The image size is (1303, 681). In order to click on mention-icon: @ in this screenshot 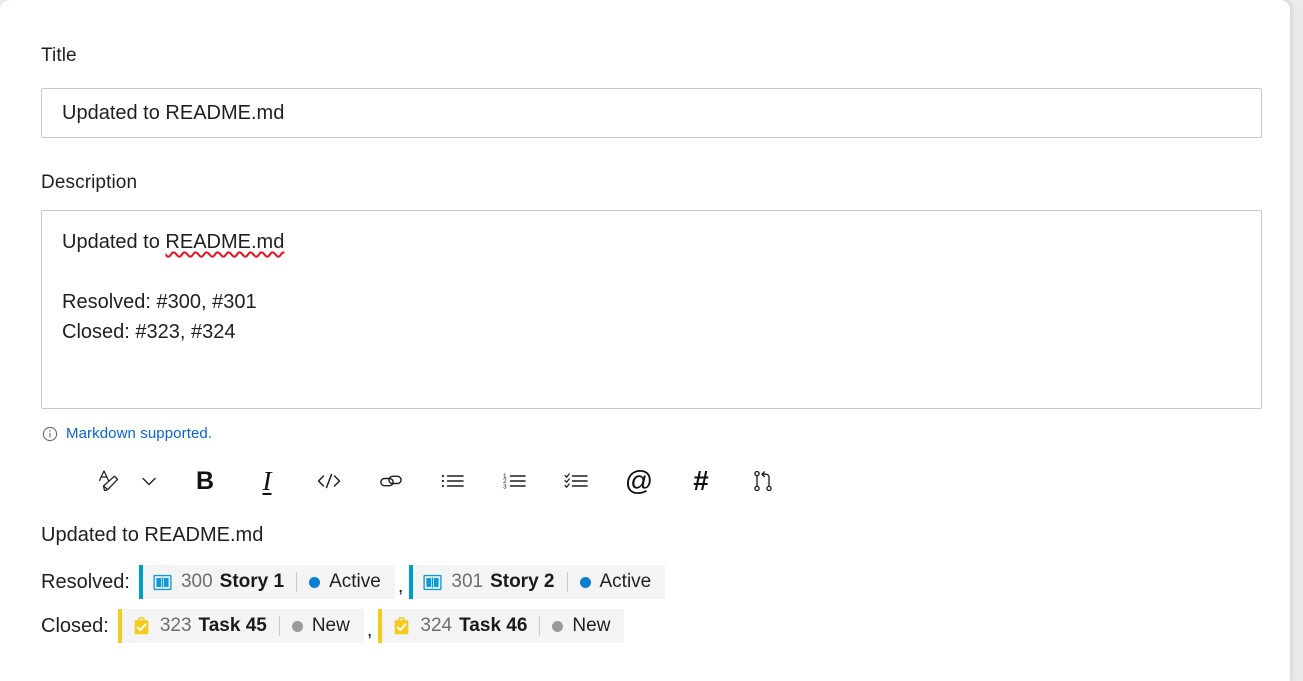, I will do `click(639, 481)`.